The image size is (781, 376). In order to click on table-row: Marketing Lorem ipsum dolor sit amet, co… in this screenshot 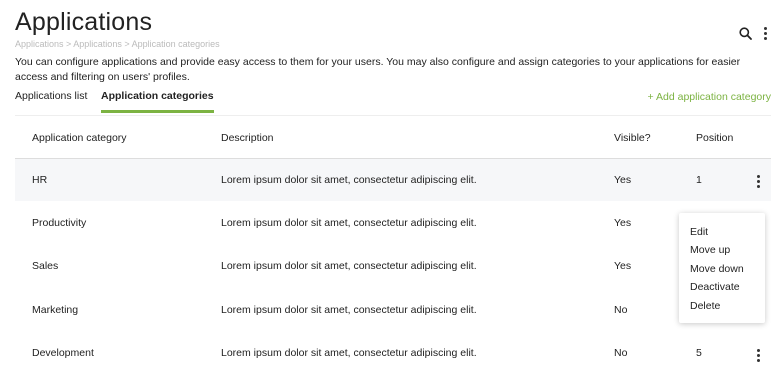, I will do `click(393, 309)`.